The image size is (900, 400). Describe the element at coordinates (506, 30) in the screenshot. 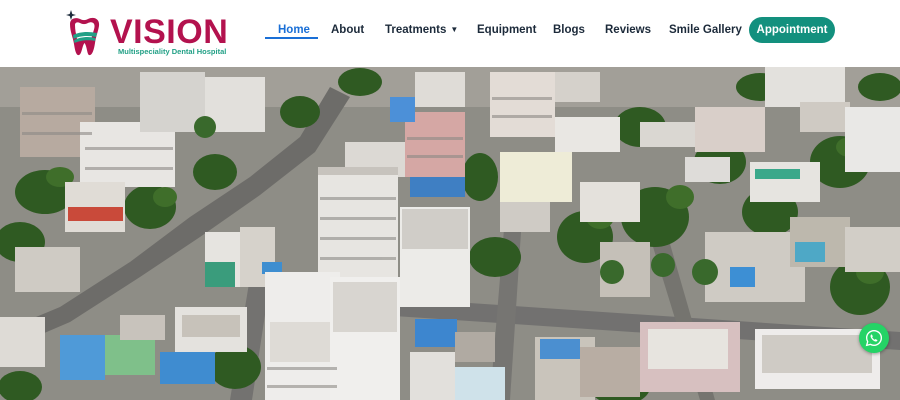

I see `nav-equipment: Equipment` at that location.